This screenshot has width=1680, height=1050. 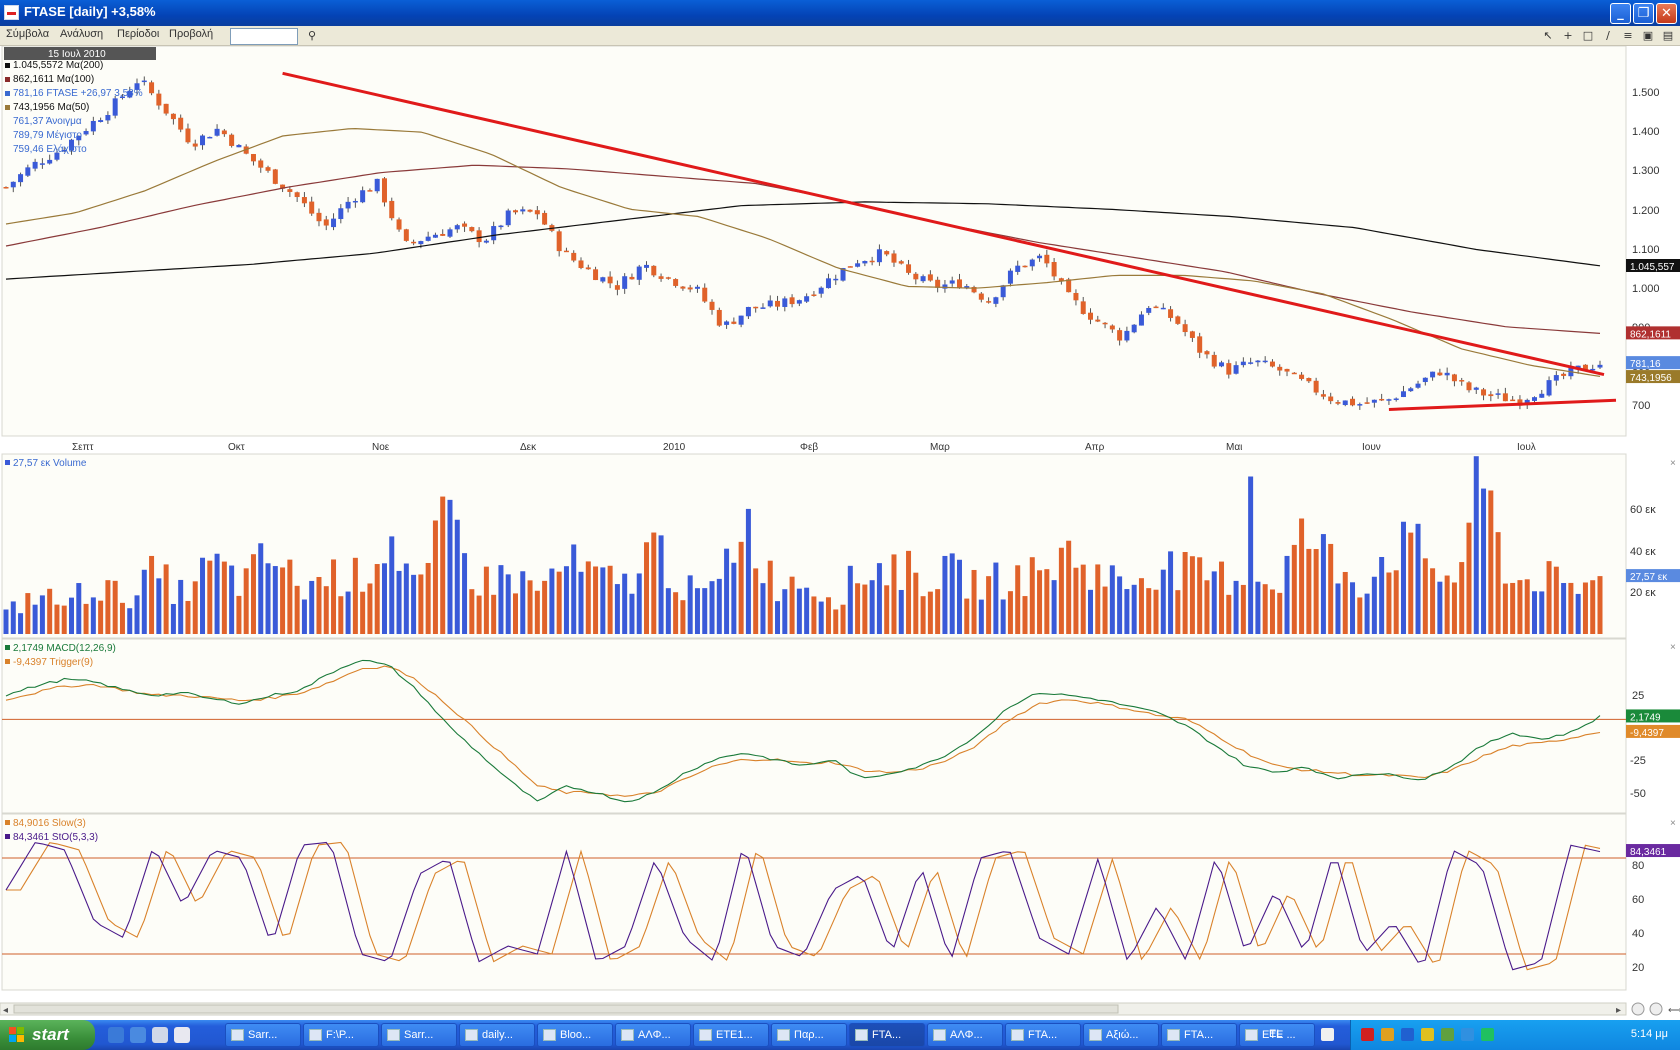 I want to click on fibonacci-icon: ≡, so click(x=1628, y=36).